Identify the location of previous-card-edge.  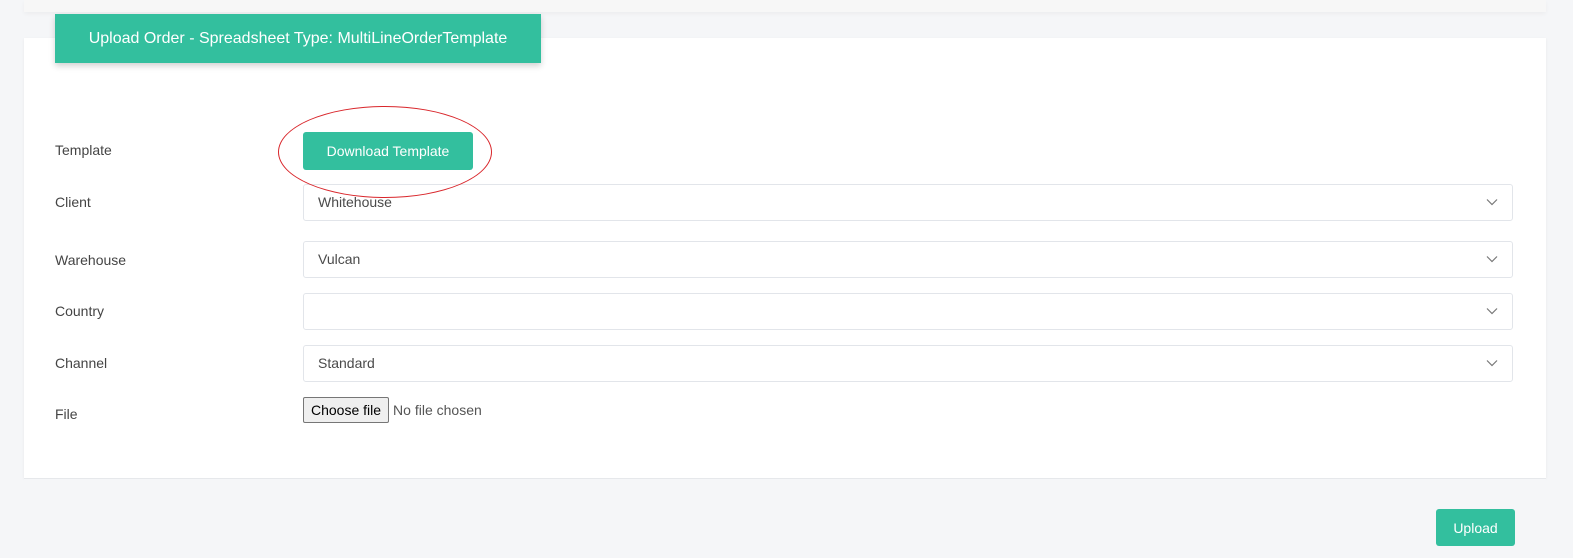
(785, 6).